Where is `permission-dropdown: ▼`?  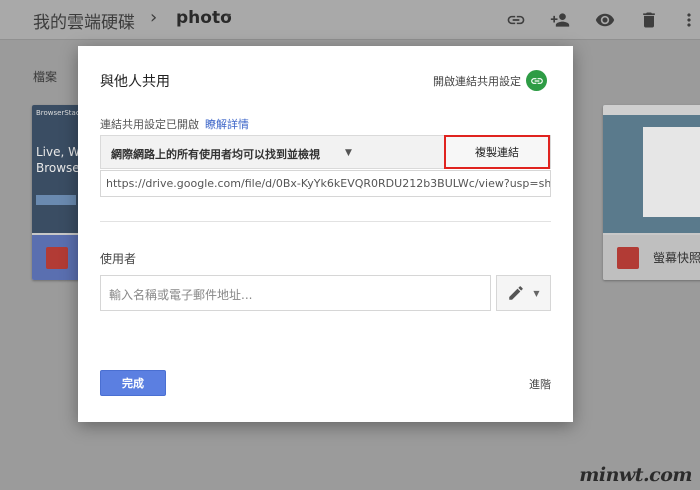 permission-dropdown: ▼ is located at coordinates (523, 293).